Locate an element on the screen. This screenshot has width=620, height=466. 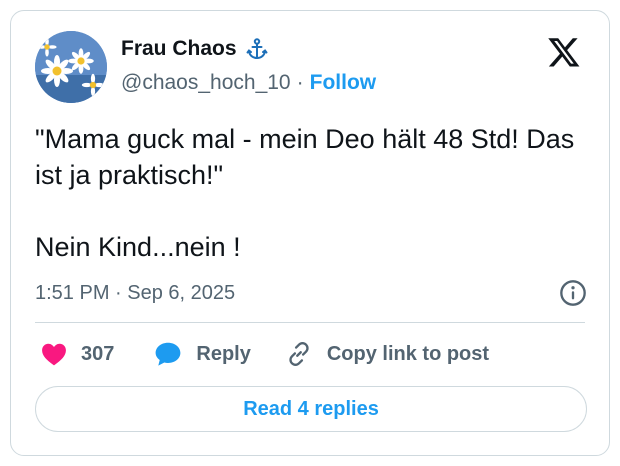
read-replies-button: Read 4 replies is located at coordinates (311, 409).